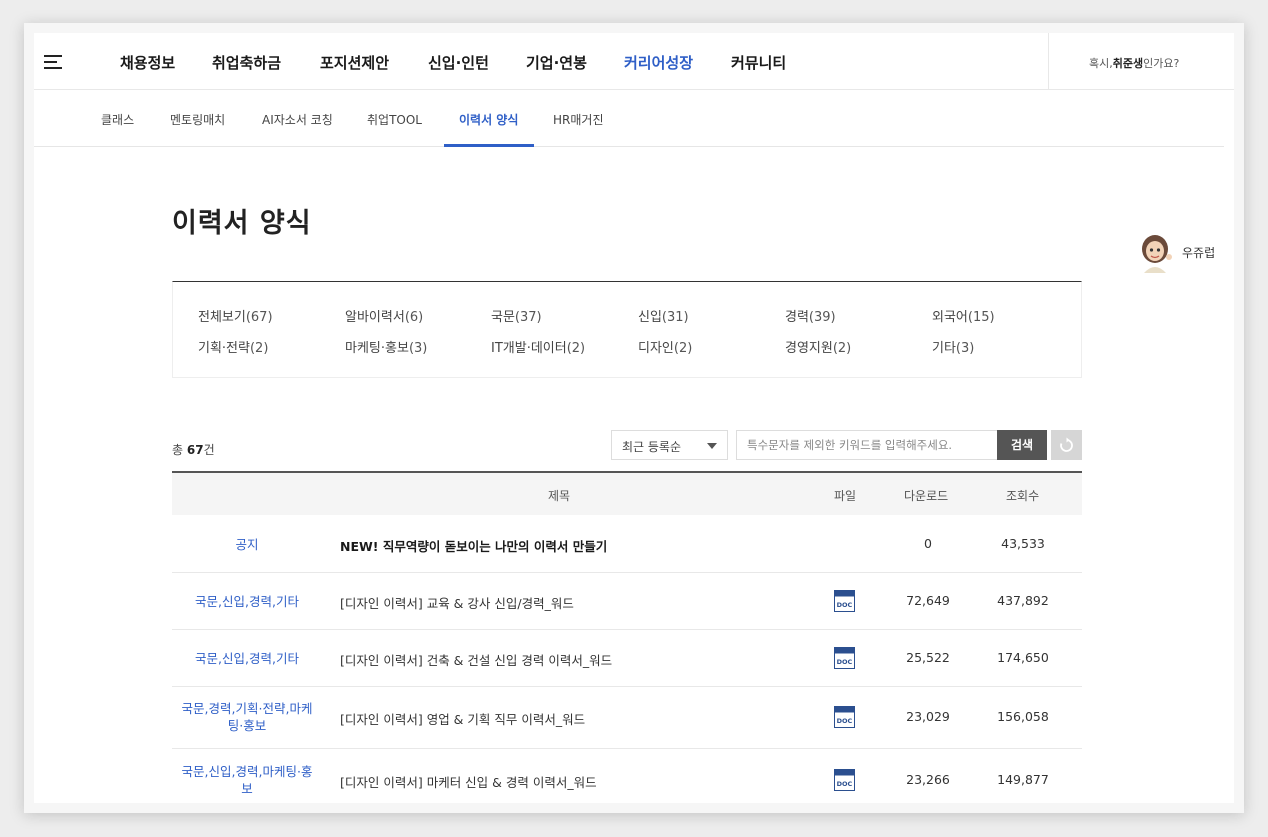 The height and width of the screenshot is (837, 1268). What do you see at coordinates (650, 317) in the screenshot?
I see `category-name: 신입` at bounding box center [650, 317].